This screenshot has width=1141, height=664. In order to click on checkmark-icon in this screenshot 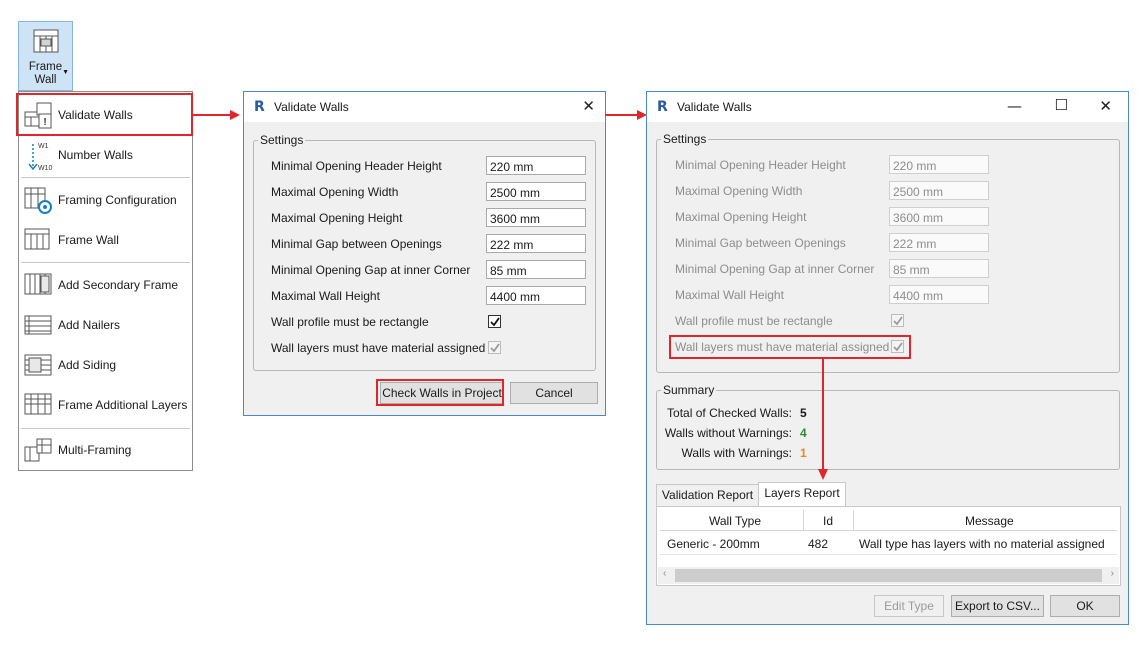, I will do `click(495, 322)`.